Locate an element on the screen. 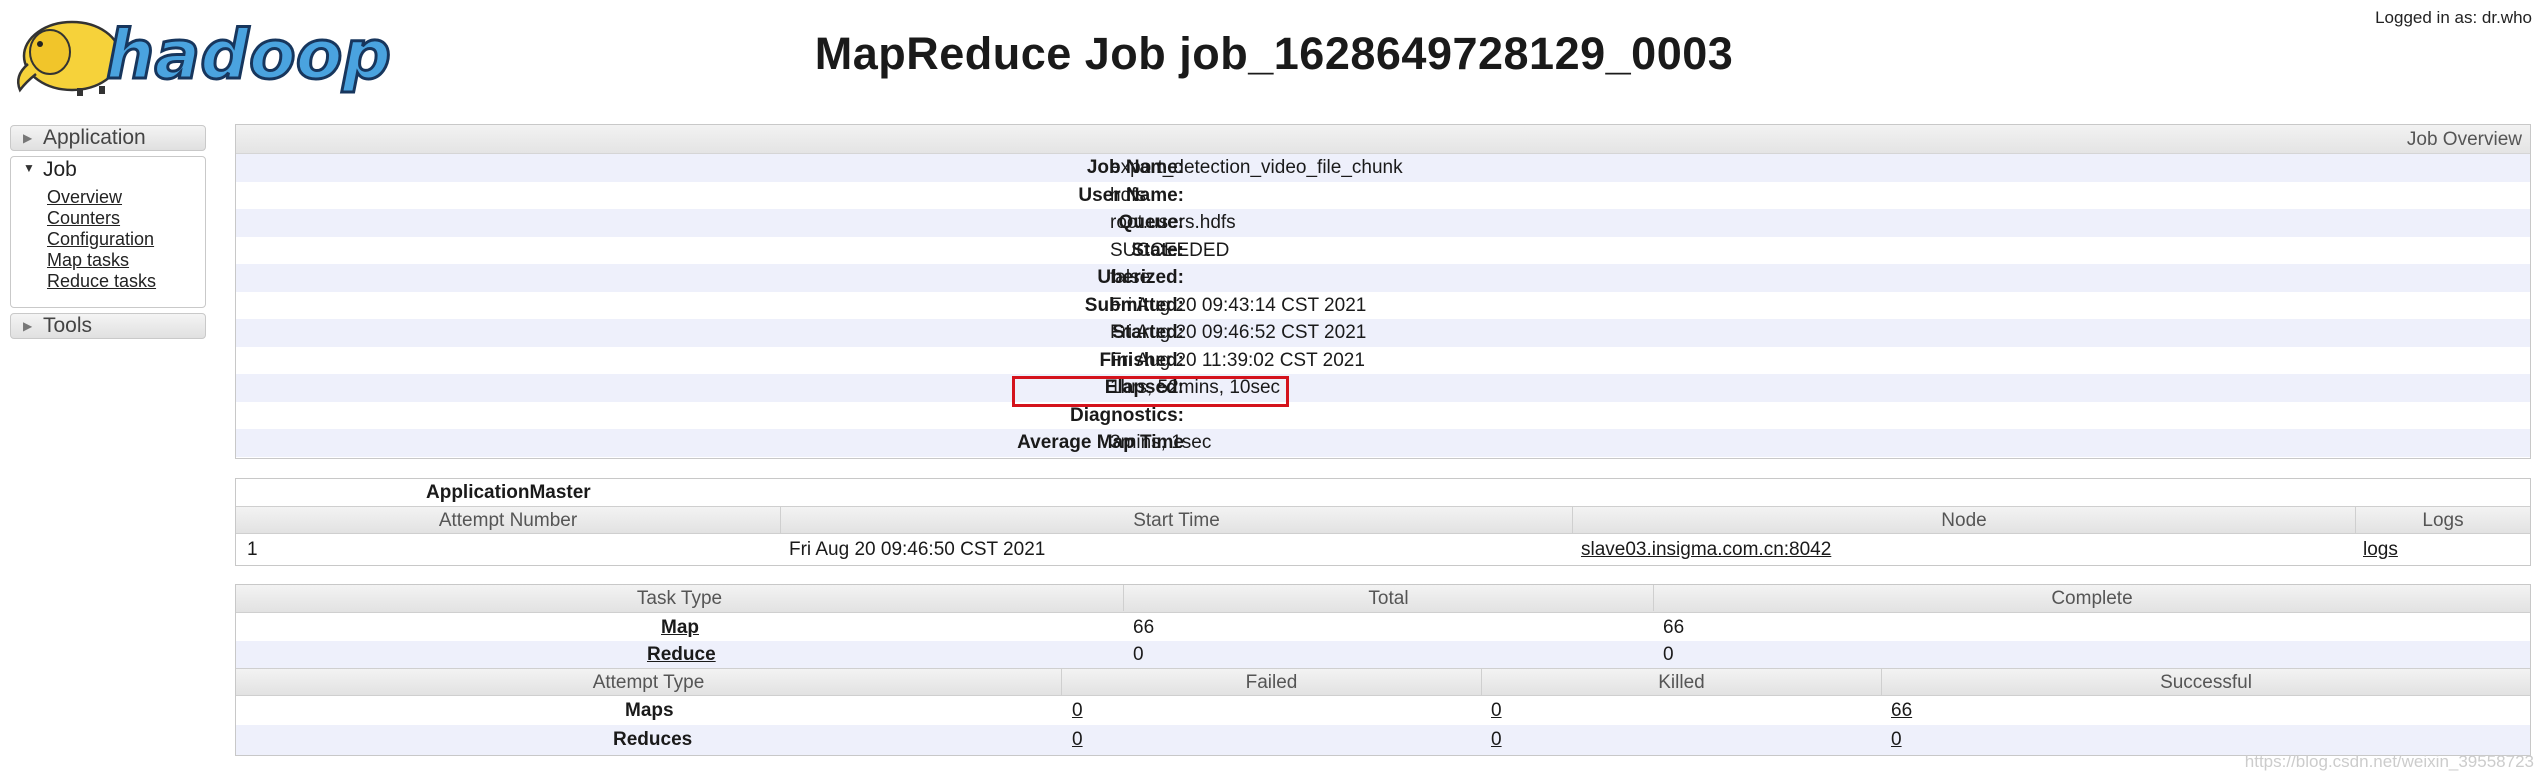  table-row: Reduces 0 0 0 is located at coordinates (1383, 740).